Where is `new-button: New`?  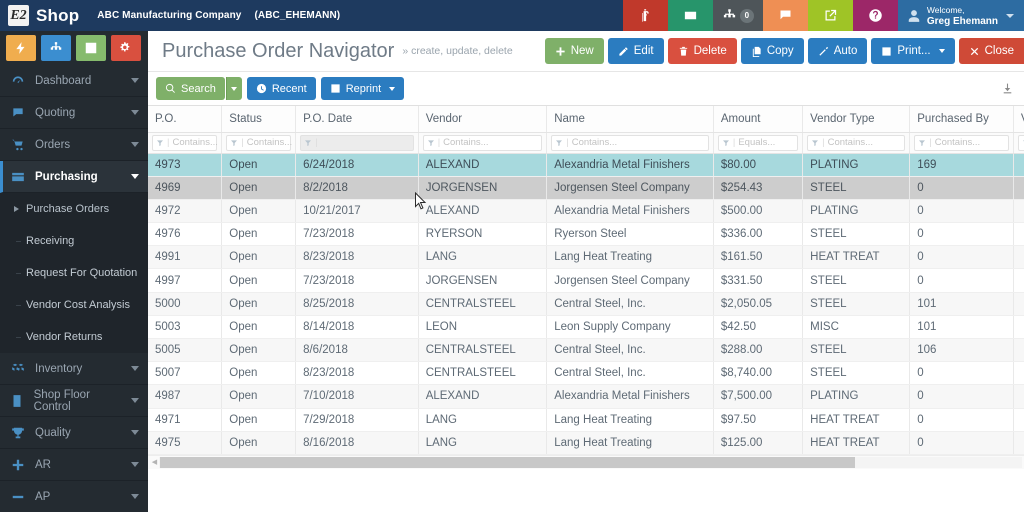
new-button: New is located at coordinates (574, 51).